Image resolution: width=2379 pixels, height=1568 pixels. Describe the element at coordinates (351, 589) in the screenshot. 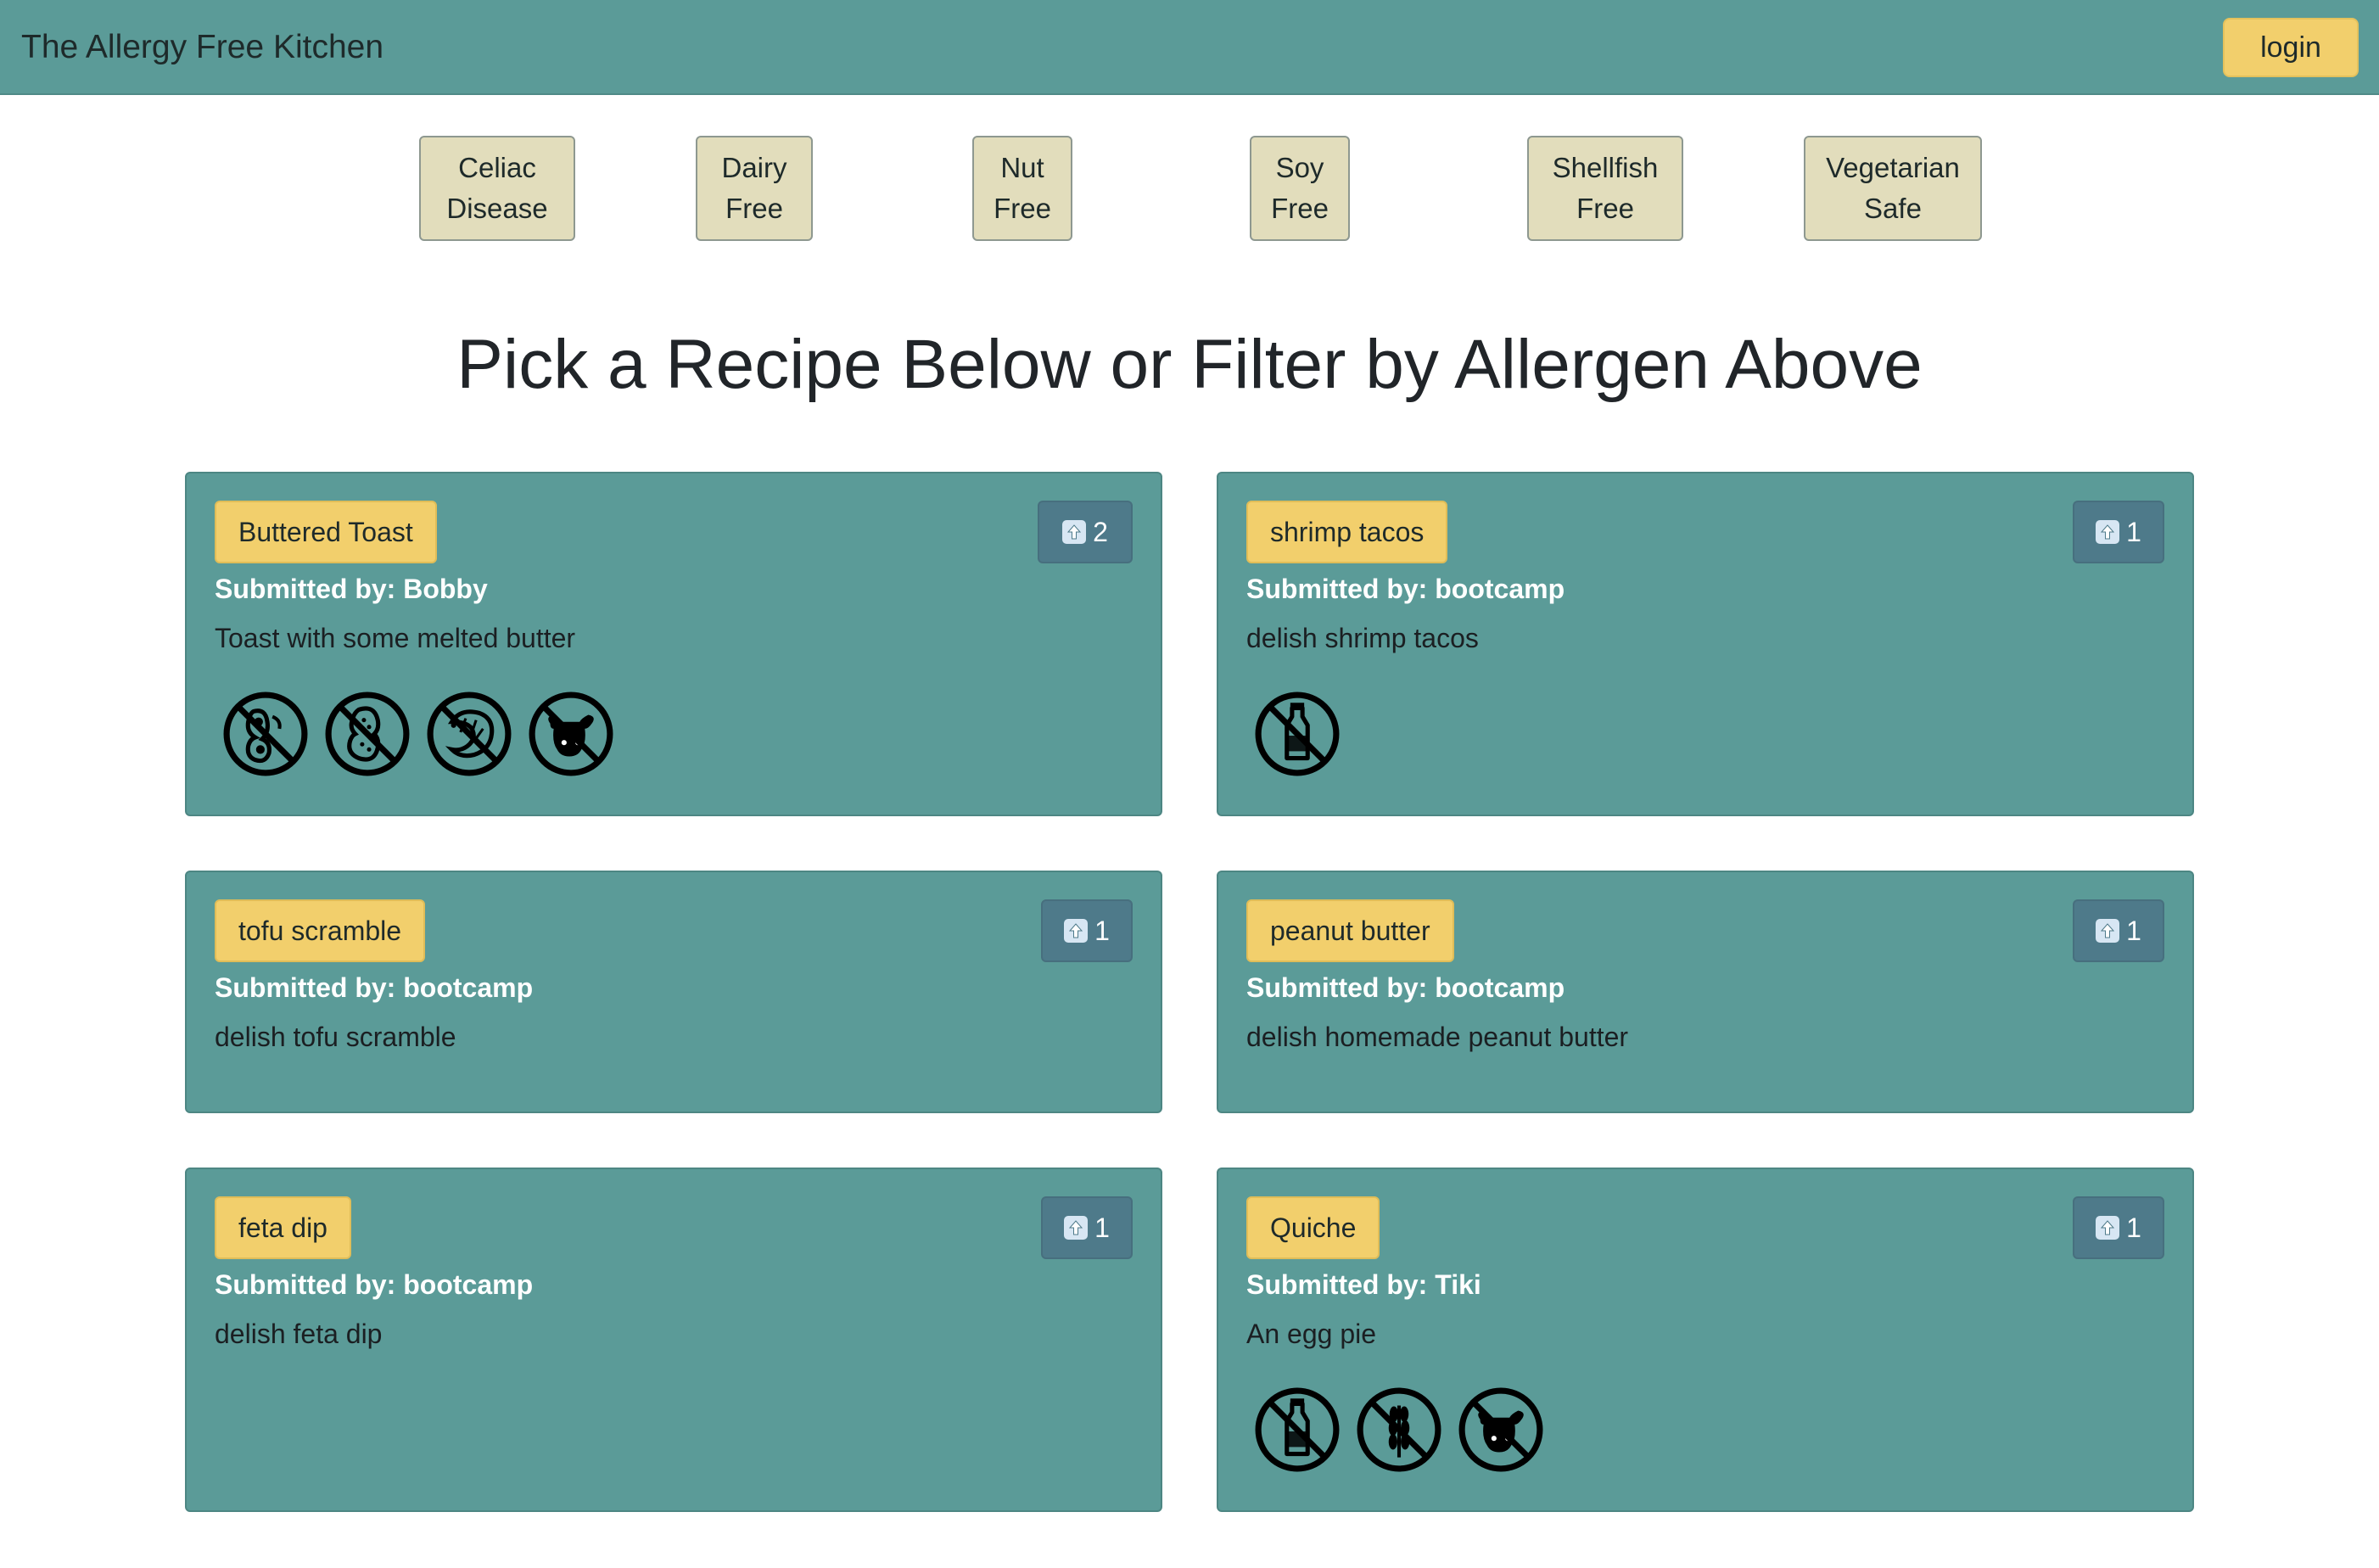

I see `submitted-by-text: Submitted by: Bobby` at that location.